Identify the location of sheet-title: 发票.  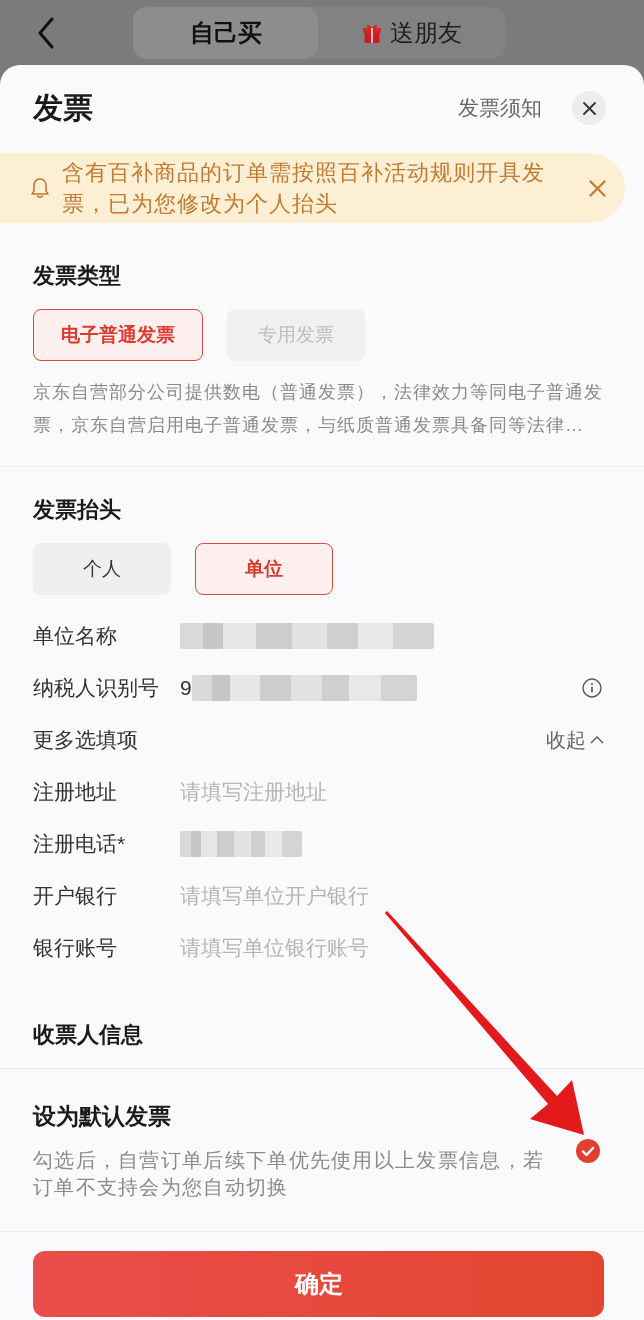
(63, 108).